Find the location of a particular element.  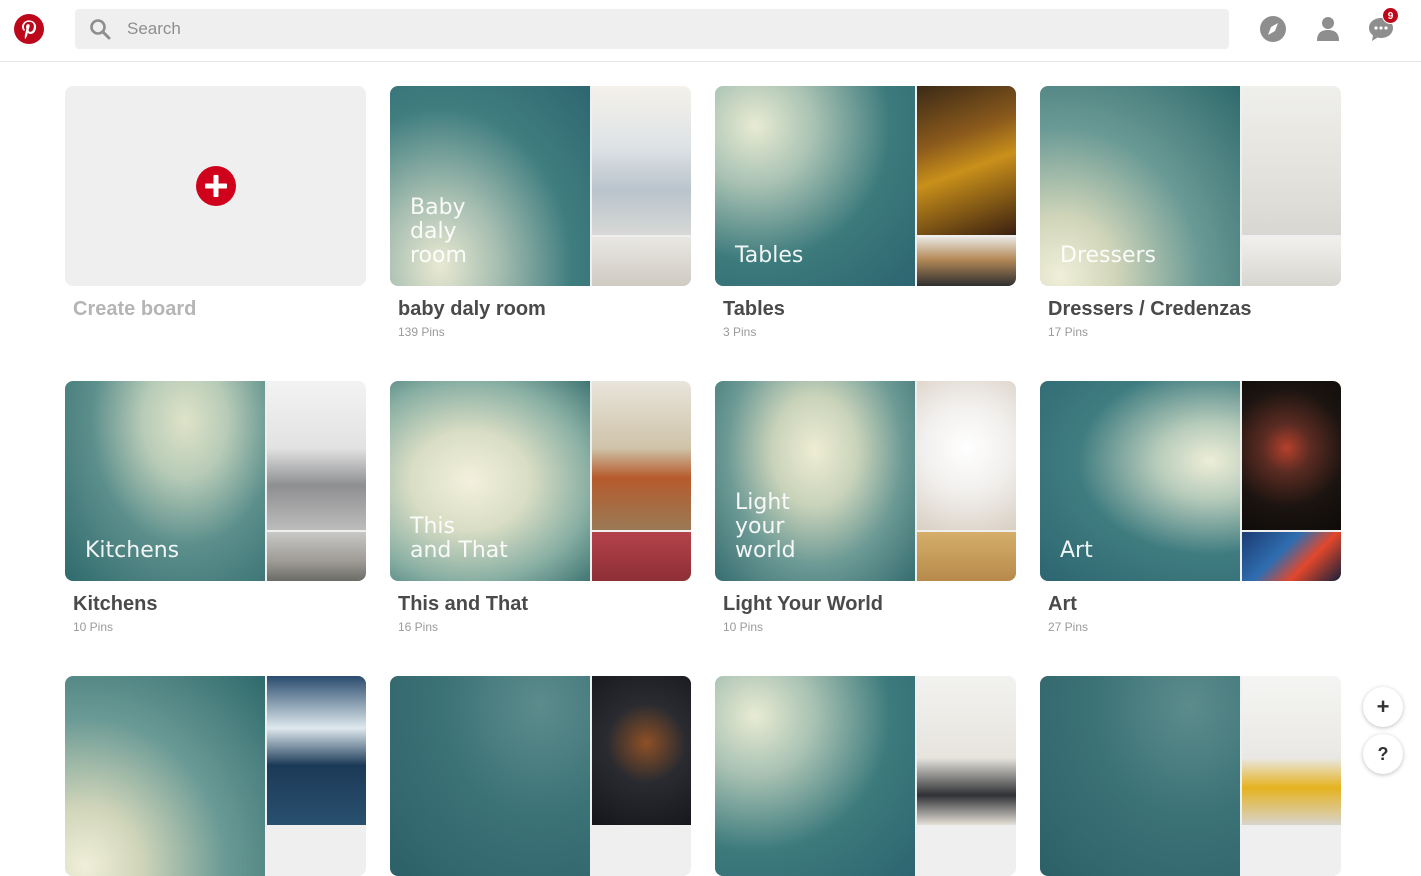

board-card-baby-daly-room: Baby daly room baby daly room 139 Pins is located at coordinates (540, 212).